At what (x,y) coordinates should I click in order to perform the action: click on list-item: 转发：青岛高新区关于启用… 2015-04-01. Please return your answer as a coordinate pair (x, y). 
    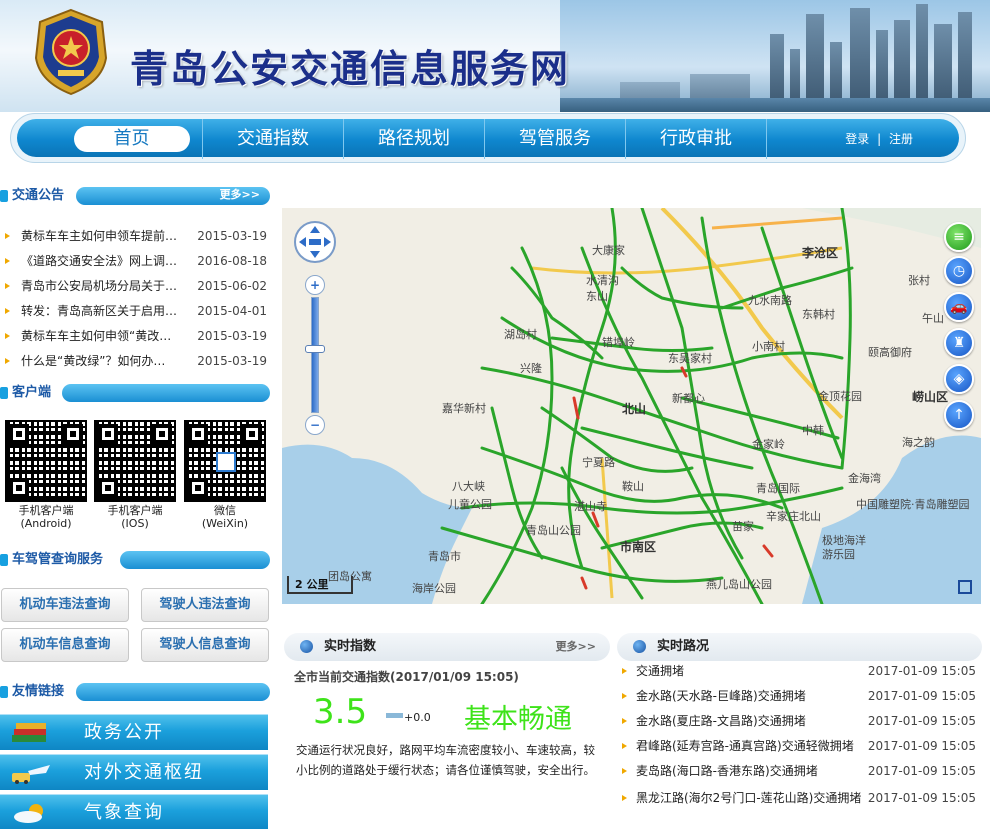
    Looking at the image, I should click on (136, 311).